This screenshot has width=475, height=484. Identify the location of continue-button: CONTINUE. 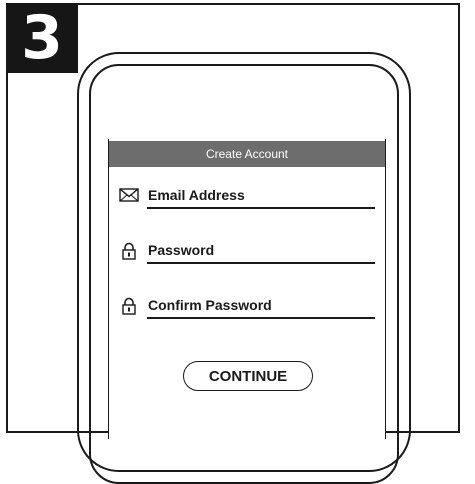
(248, 376).